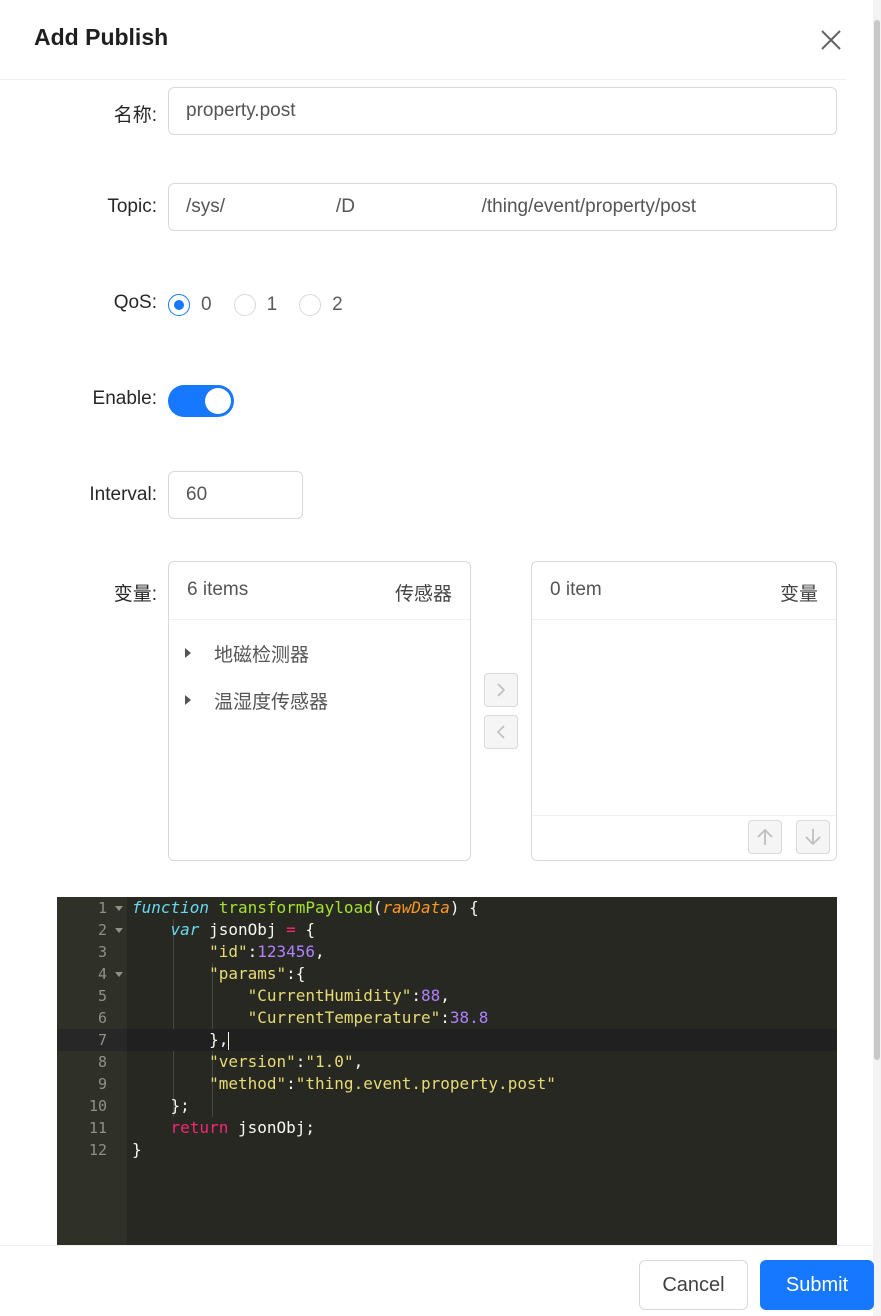  I want to click on close-icon, so click(831, 40).